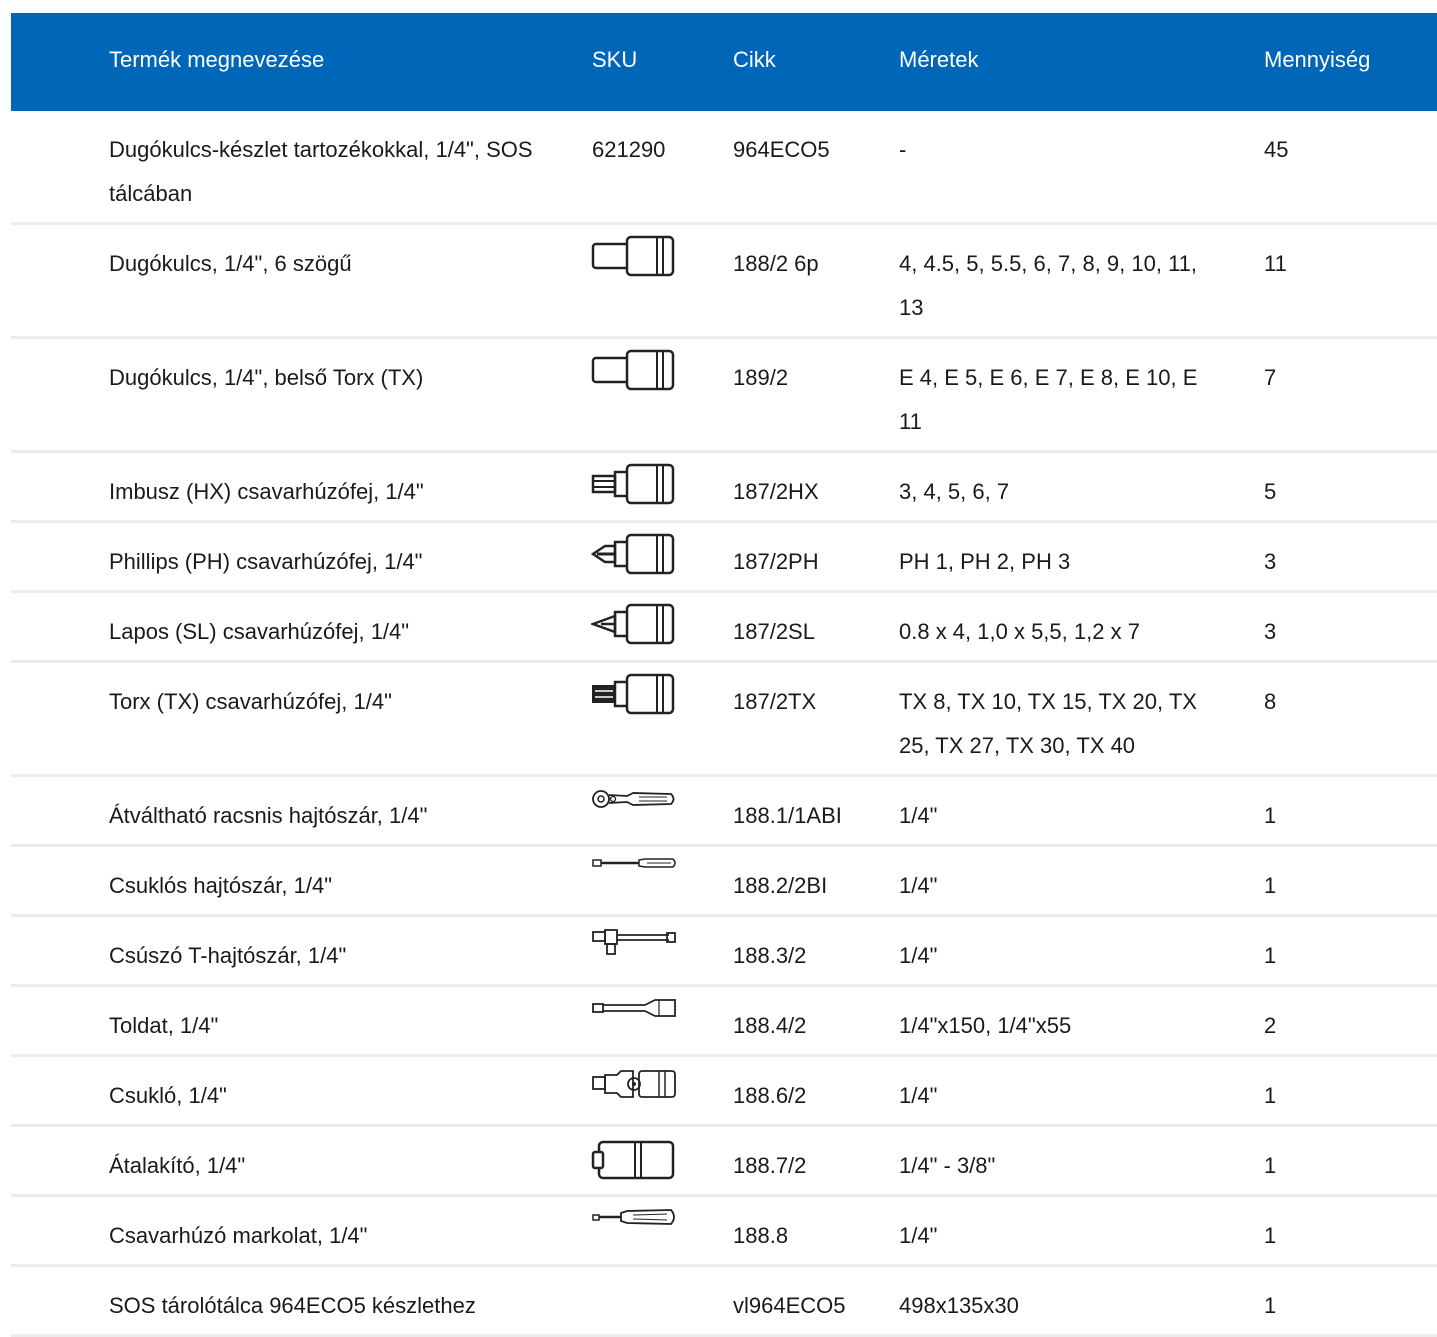 Image resolution: width=1437 pixels, height=1337 pixels. What do you see at coordinates (634, 1217) in the screenshot?
I see `screwdriver-handle-icon` at bounding box center [634, 1217].